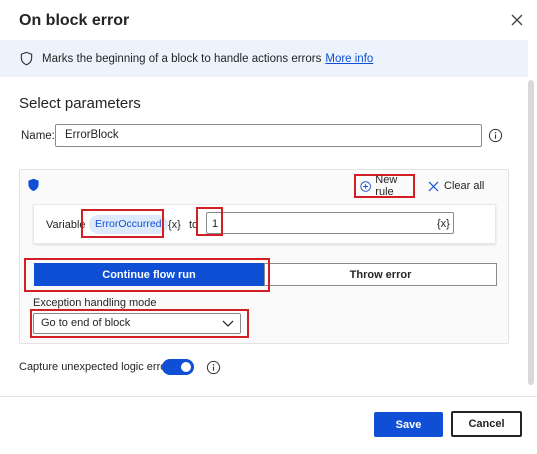 The height and width of the screenshot is (454, 537). I want to click on section-title: Select parameters, so click(80, 103).